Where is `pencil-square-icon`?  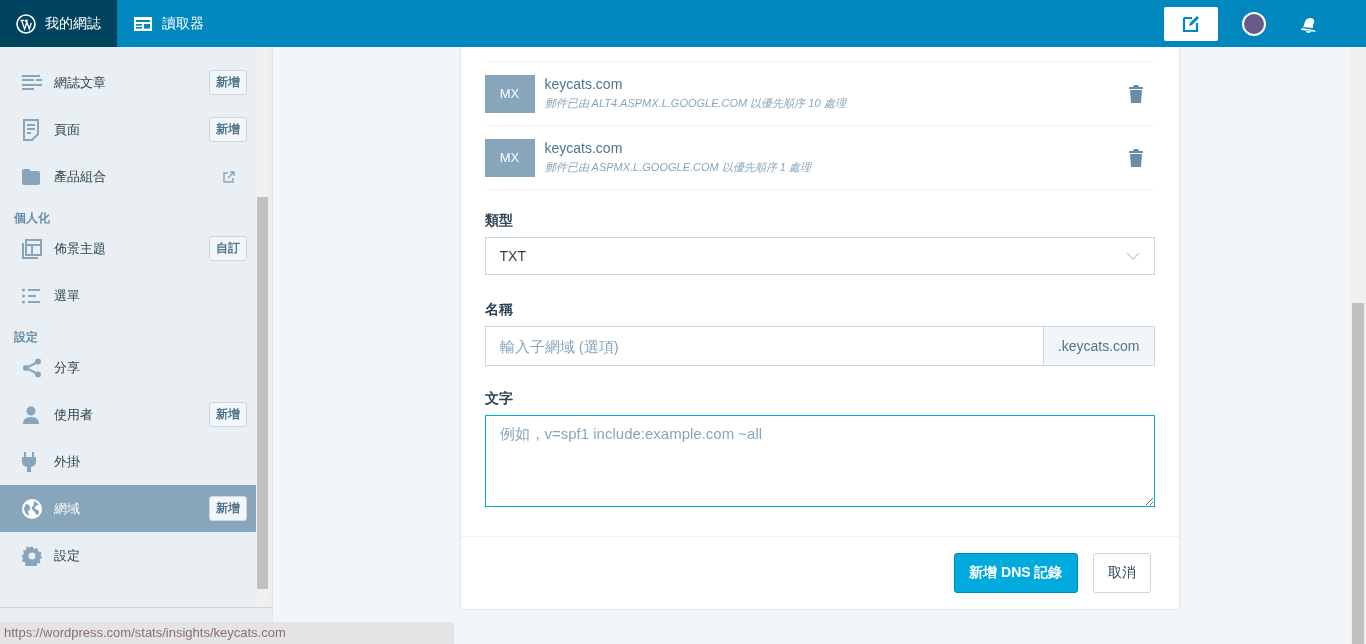
pencil-square-icon is located at coordinates (1191, 23).